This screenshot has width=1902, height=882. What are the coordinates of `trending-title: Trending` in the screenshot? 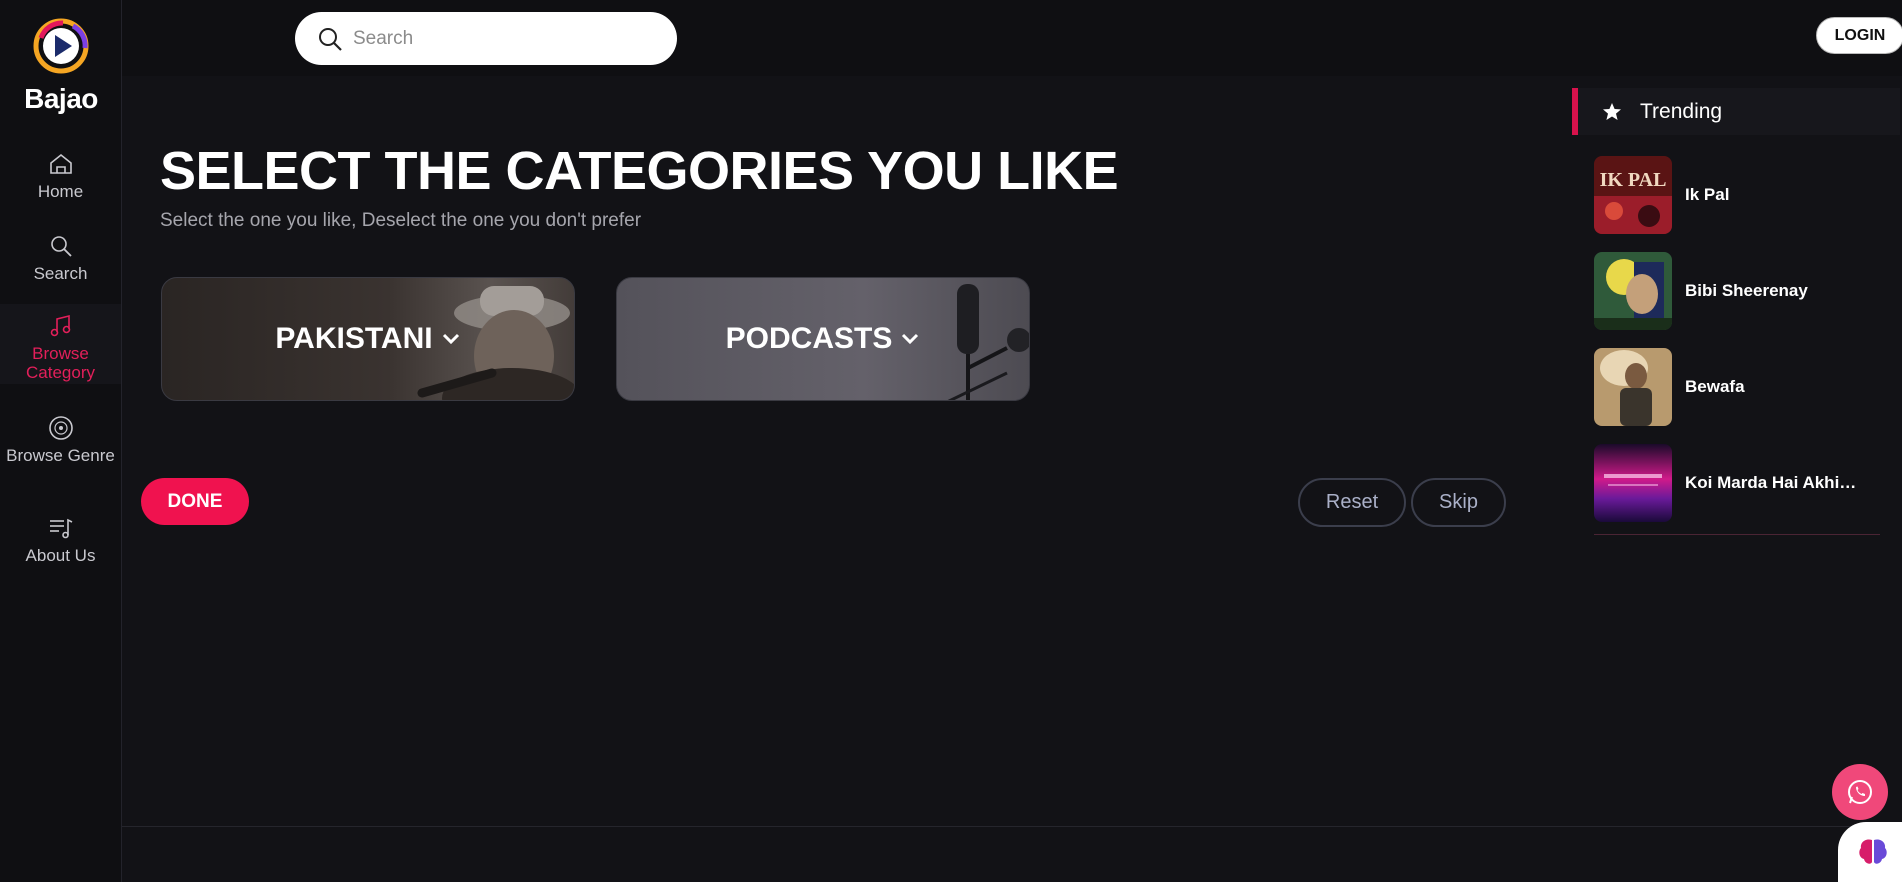 It's located at (1681, 111).